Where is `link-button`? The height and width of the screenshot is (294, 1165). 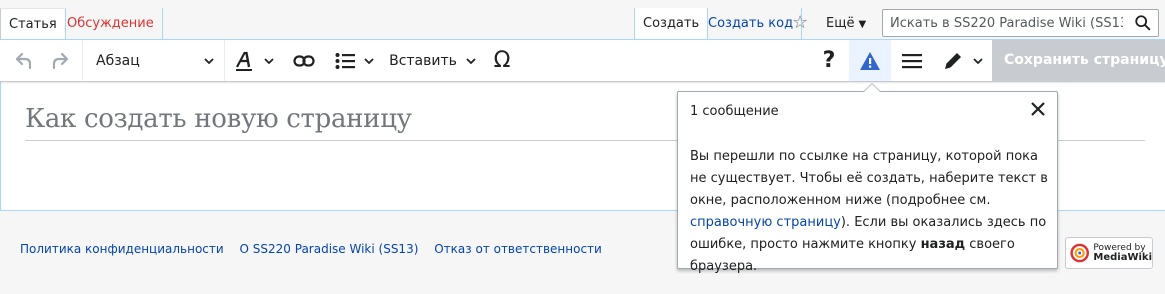
link-button is located at coordinates (304, 60).